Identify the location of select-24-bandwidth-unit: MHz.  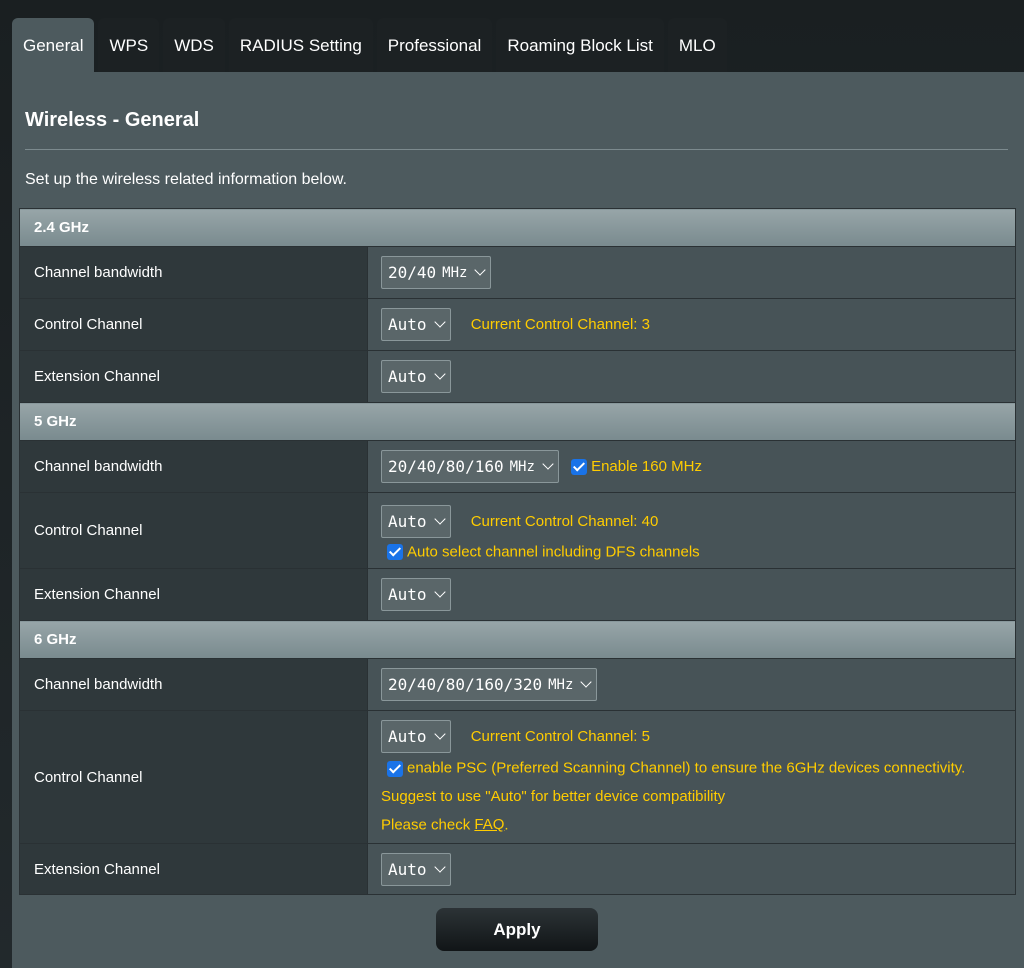
(455, 272).